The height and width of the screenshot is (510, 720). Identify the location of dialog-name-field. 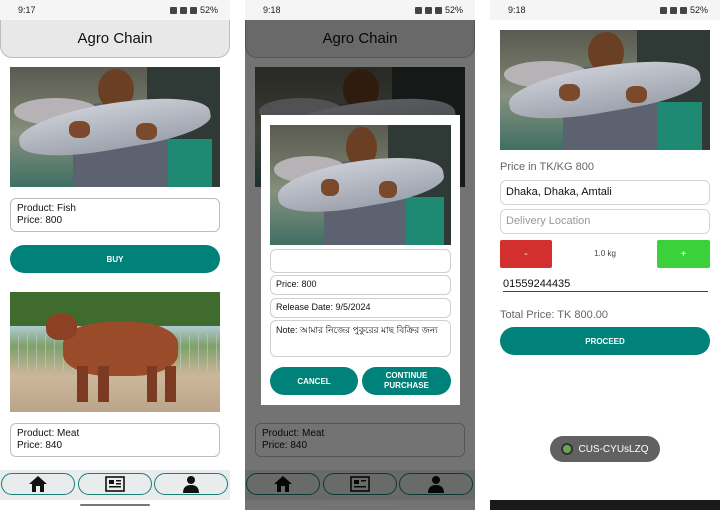
(360, 261).